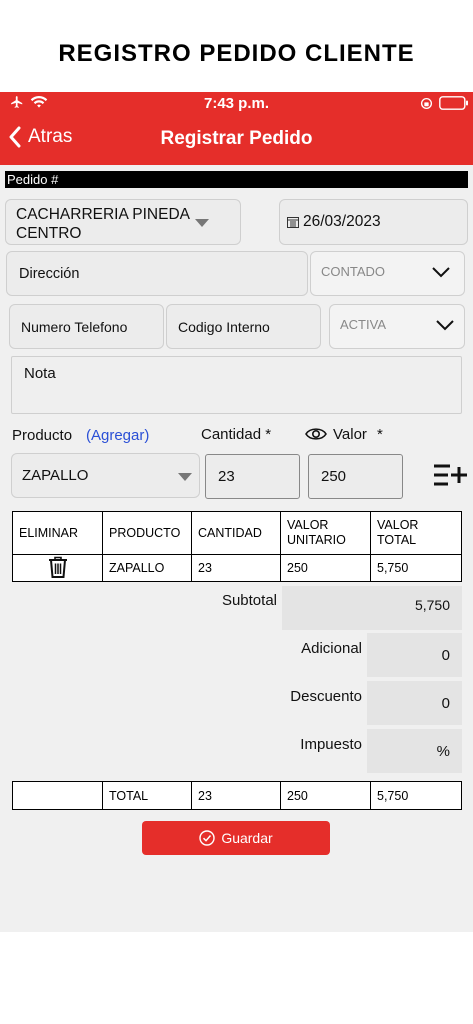  I want to click on status-select-value: ACTIVA, so click(363, 324).